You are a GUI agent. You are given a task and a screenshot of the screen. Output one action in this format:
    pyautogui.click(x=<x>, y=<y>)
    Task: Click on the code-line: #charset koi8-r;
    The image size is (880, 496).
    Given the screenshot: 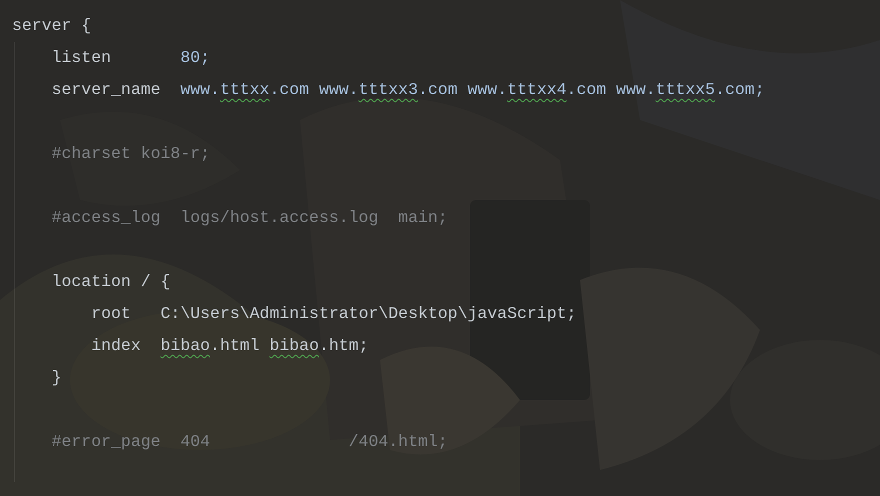 What is the action you would take?
    pyautogui.click(x=130, y=154)
    